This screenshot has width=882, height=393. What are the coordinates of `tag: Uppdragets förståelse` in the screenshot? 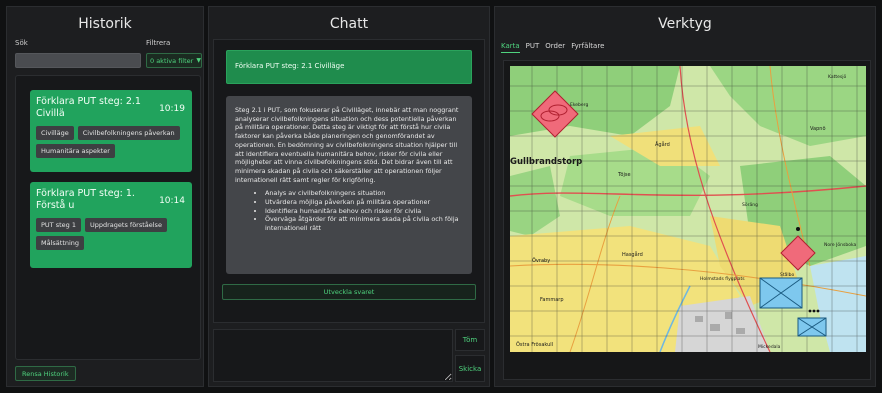 It's located at (125, 225).